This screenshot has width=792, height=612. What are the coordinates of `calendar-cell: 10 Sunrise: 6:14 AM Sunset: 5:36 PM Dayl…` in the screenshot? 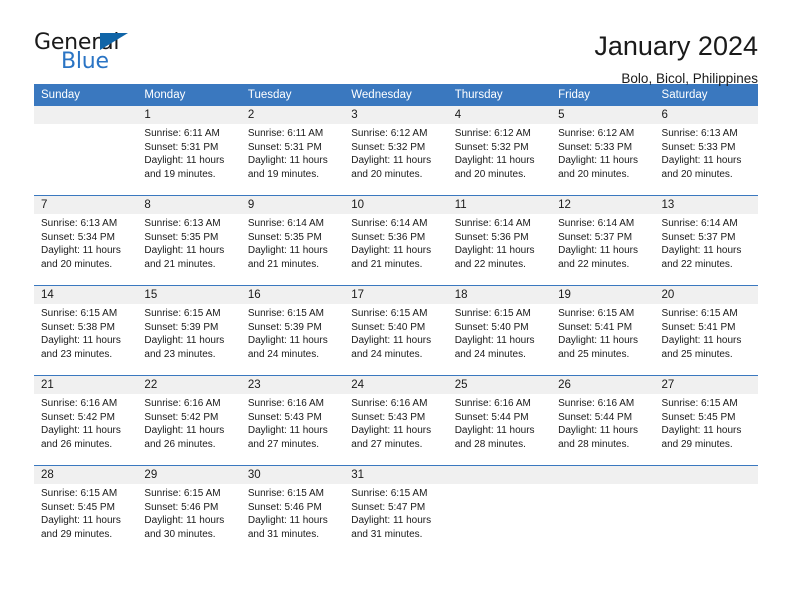 It's located at (396, 240).